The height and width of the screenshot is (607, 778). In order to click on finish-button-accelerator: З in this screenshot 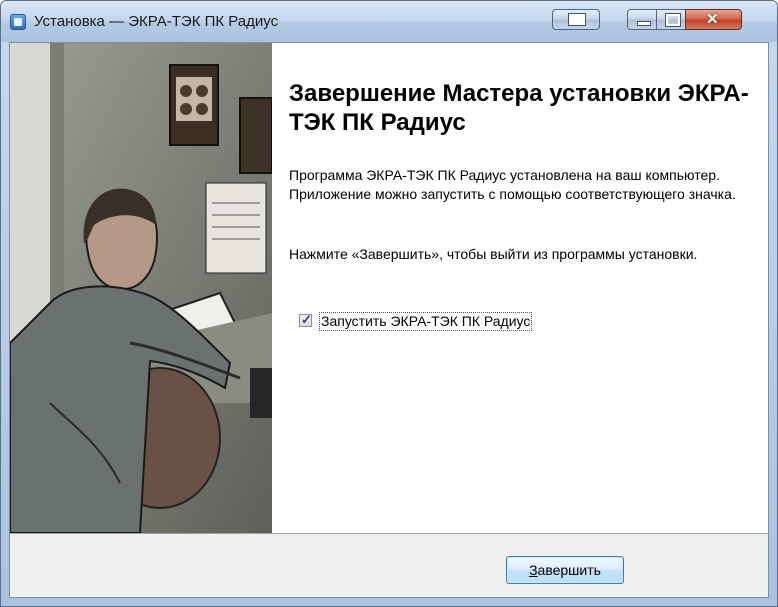, I will do `click(533, 570)`.